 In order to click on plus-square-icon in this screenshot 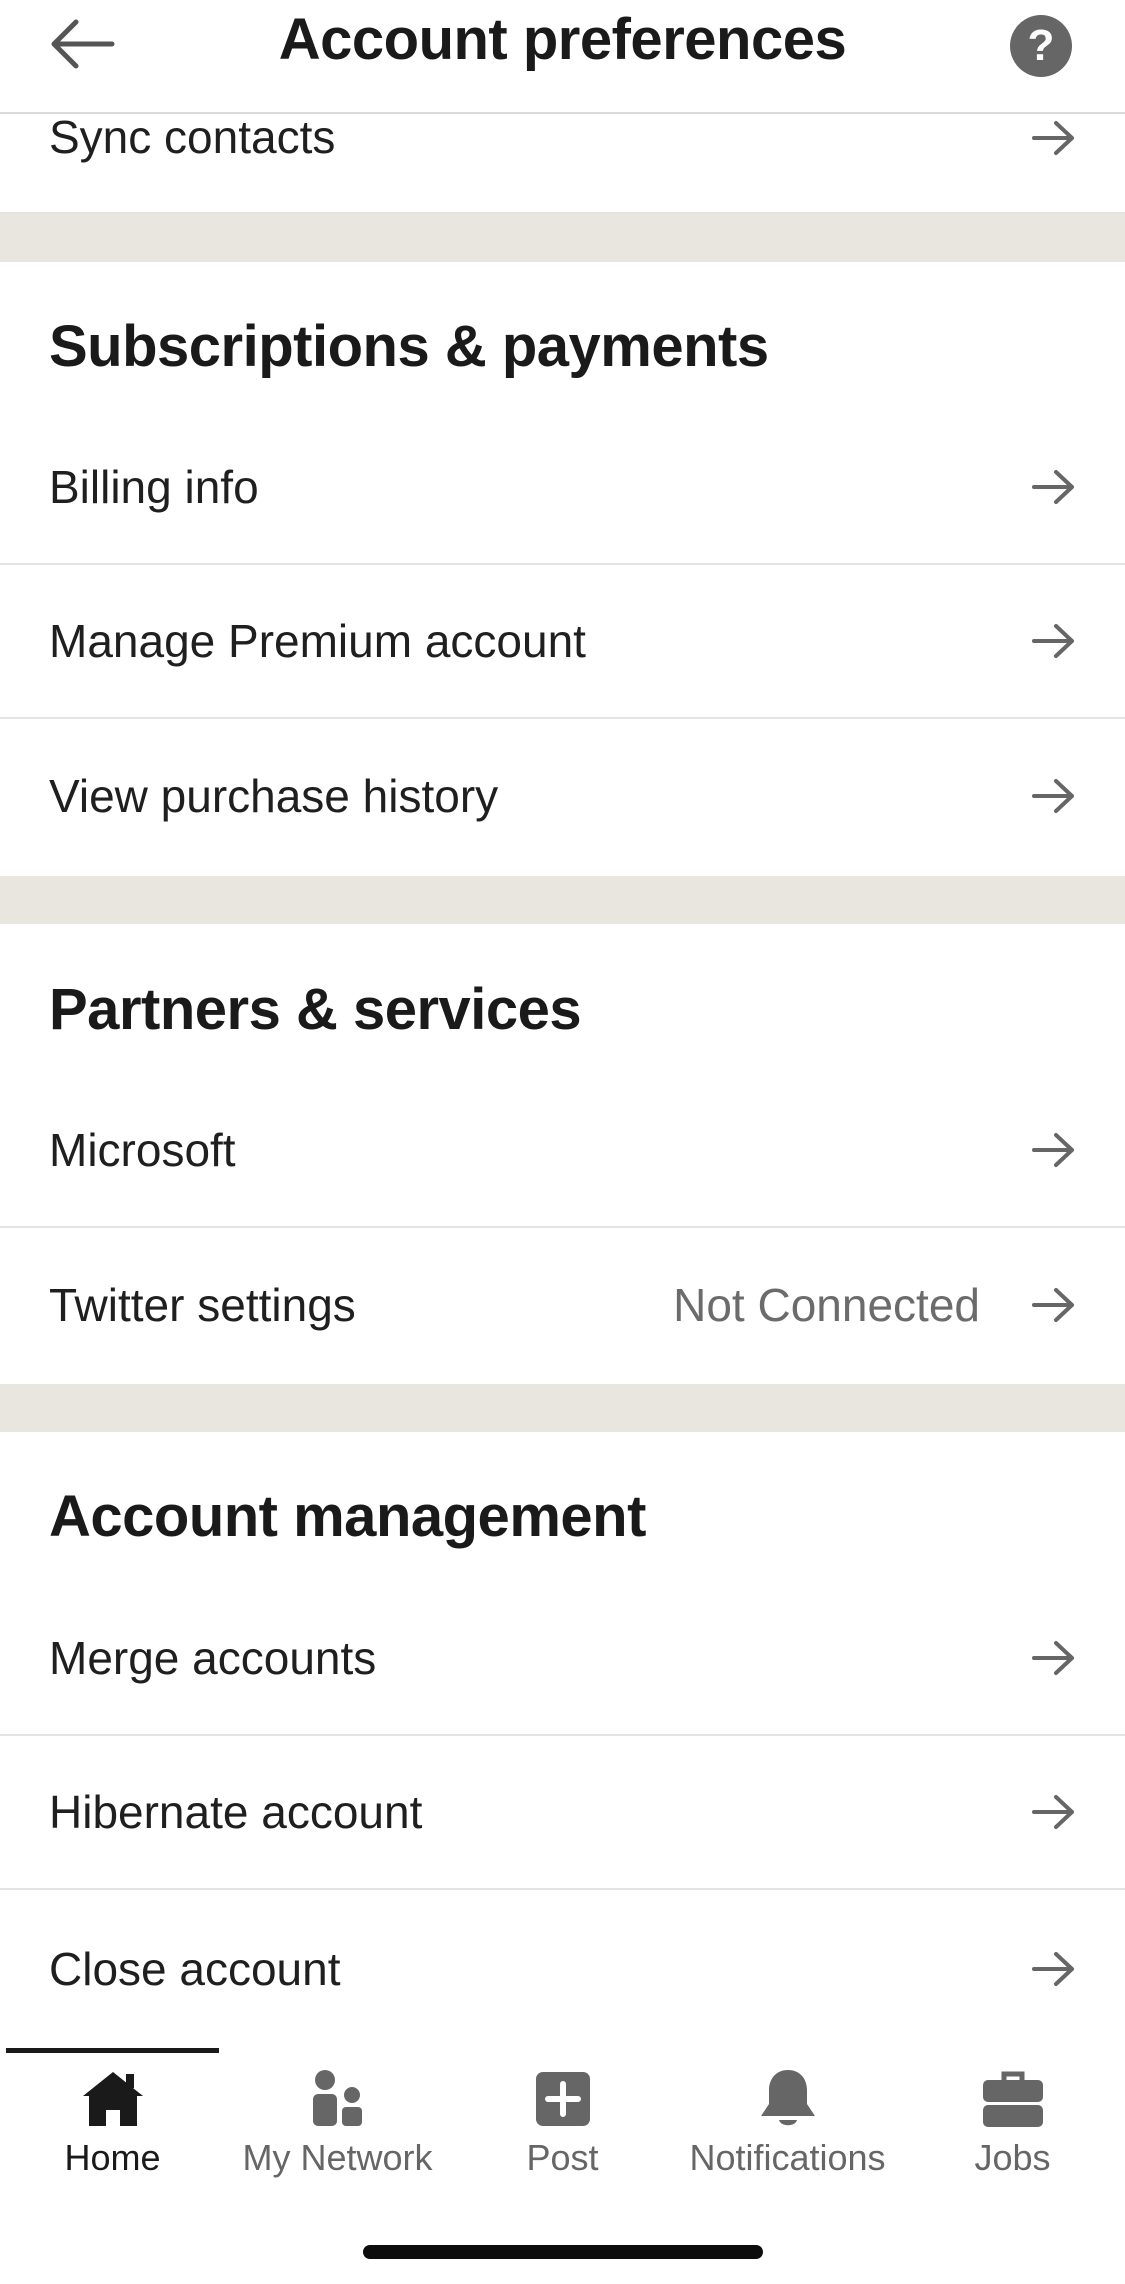, I will do `click(562, 2099)`.